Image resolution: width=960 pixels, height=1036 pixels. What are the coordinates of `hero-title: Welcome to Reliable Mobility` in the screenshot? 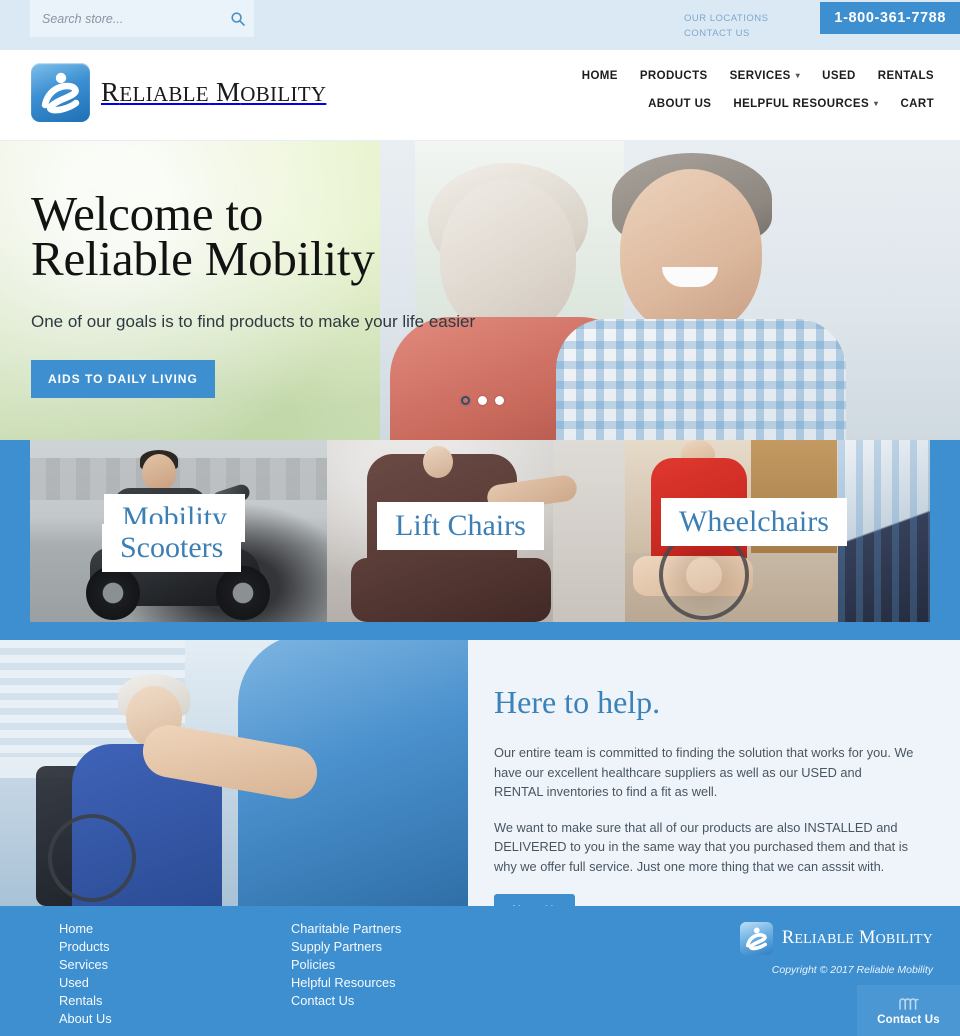 It's located at (253, 236).